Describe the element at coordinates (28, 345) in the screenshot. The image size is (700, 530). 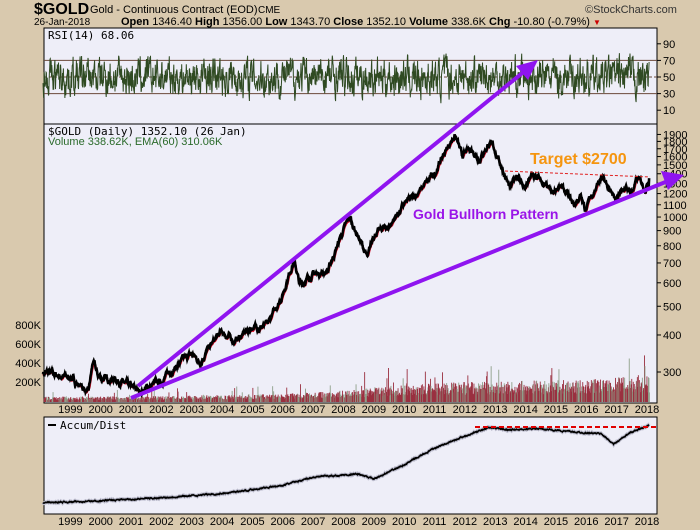
I see `volume-tick-label-600K: 600K` at that location.